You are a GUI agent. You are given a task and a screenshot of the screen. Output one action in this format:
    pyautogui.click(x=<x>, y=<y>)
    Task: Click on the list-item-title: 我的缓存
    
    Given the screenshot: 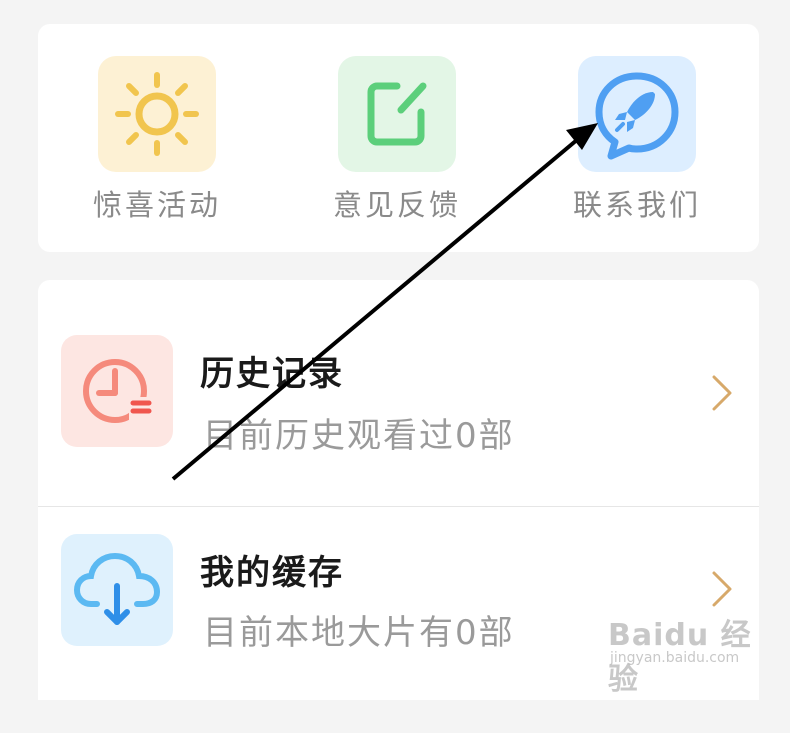 What is the action you would take?
    pyautogui.click(x=272, y=573)
    